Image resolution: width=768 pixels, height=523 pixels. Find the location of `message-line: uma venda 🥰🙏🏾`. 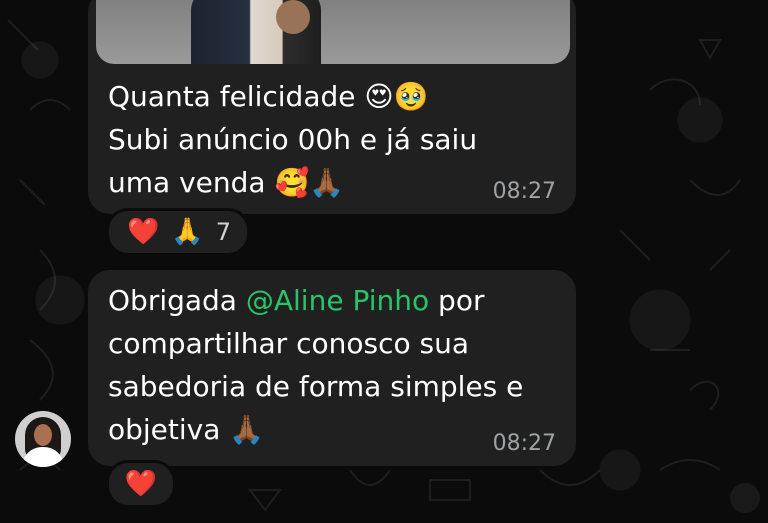

message-line: uma venda 🥰🙏🏾 is located at coordinates (226, 182).